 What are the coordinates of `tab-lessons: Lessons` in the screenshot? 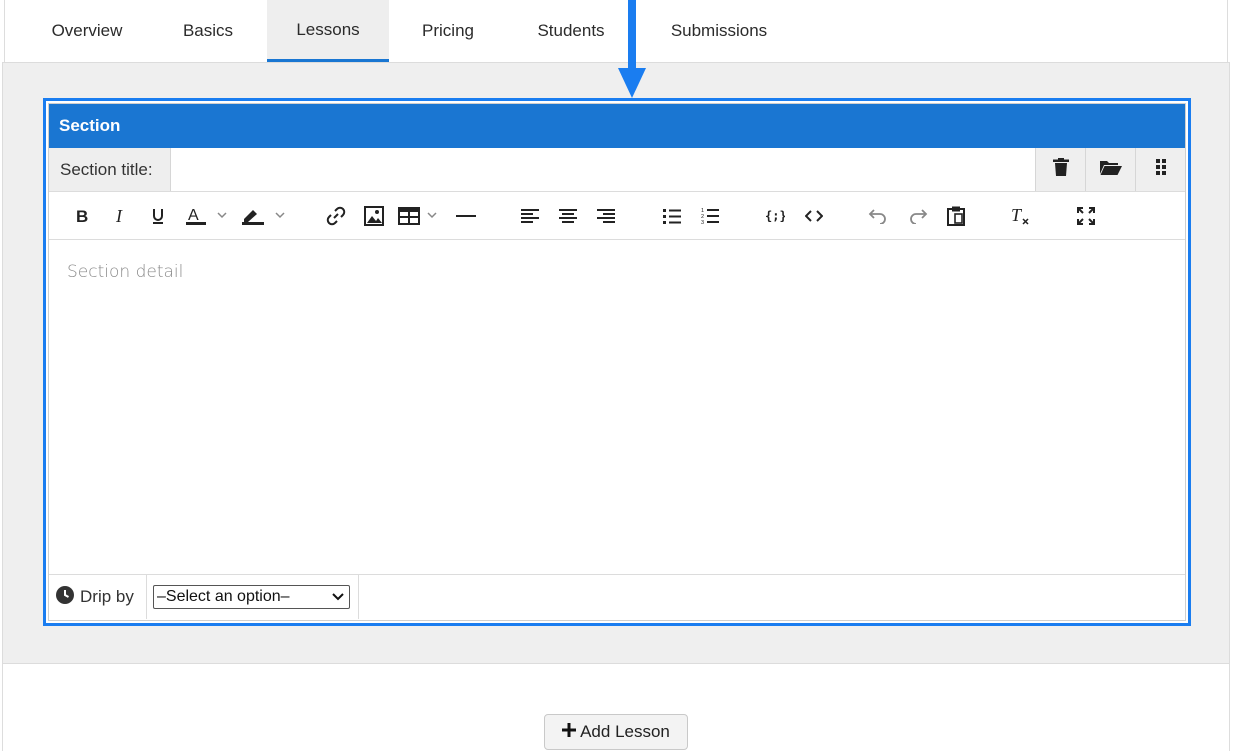 It's located at (328, 31).